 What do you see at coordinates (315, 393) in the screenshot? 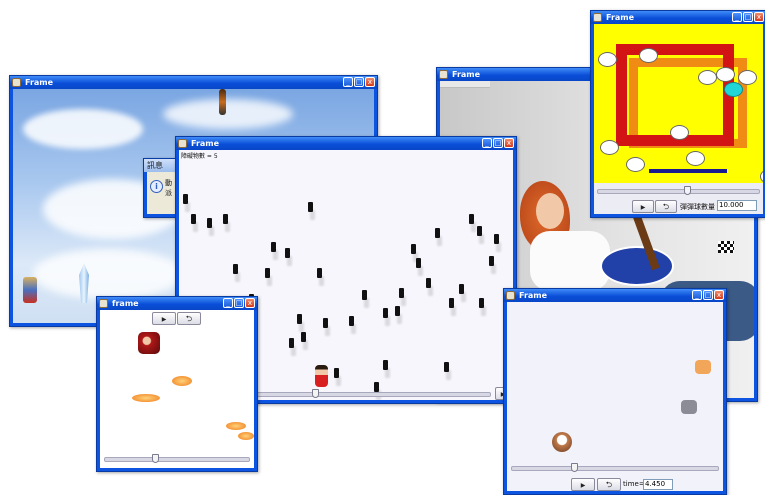
I see `main-slider-thumb` at bounding box center [315, 393].